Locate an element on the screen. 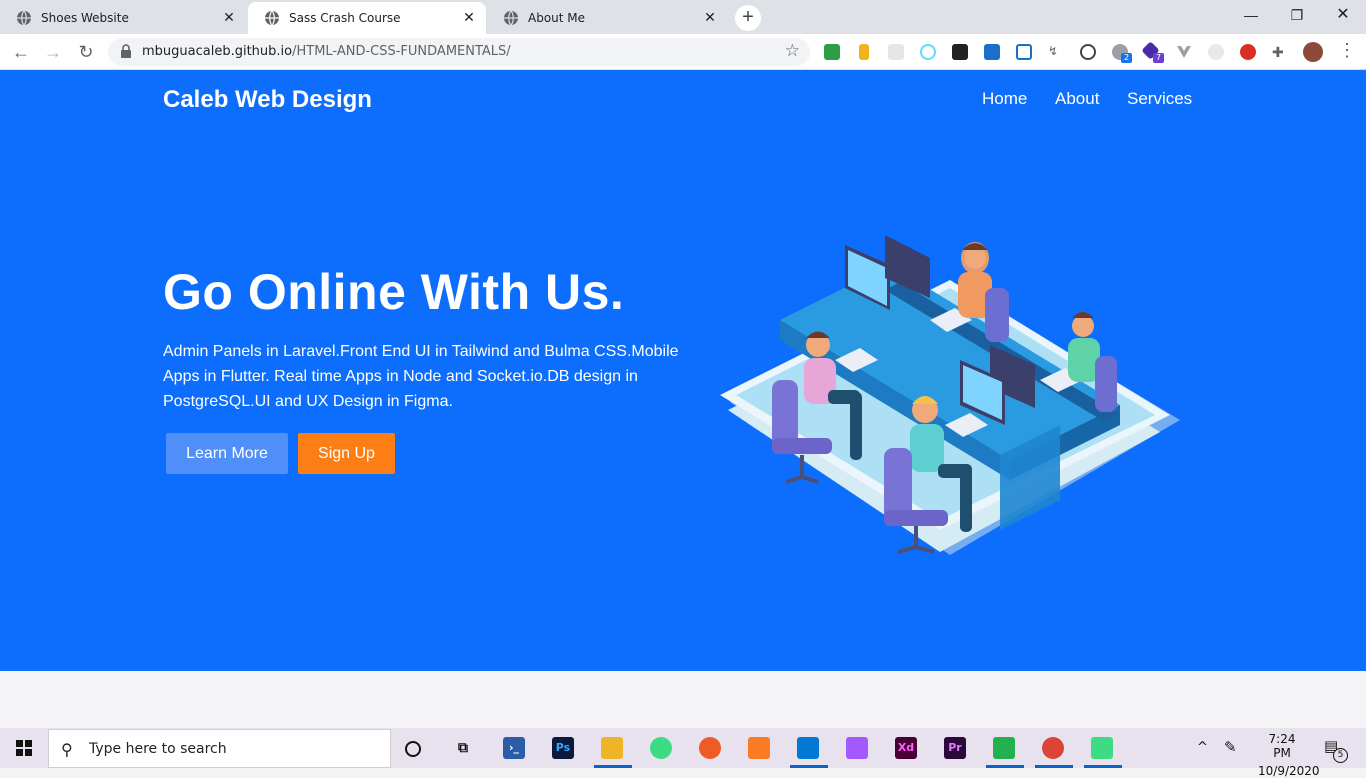 The height and width of the screenshot is (778, 1366). tab-title: Sass Crash Course is located at coordinates (345, 18).